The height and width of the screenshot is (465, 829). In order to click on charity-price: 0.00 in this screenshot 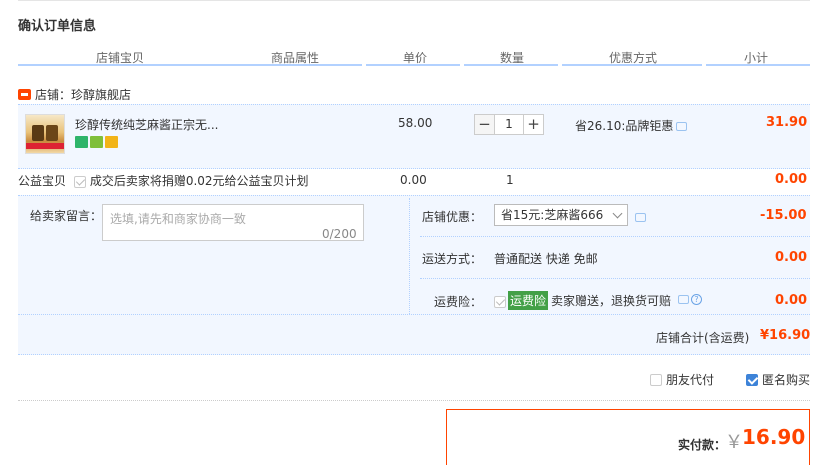, I will do `click(413, 180)`.